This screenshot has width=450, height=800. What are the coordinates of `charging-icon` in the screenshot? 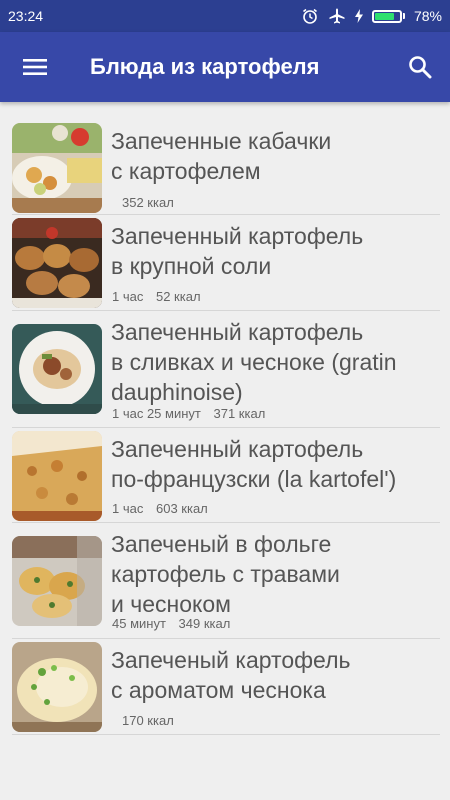 It's located at (358, 16).